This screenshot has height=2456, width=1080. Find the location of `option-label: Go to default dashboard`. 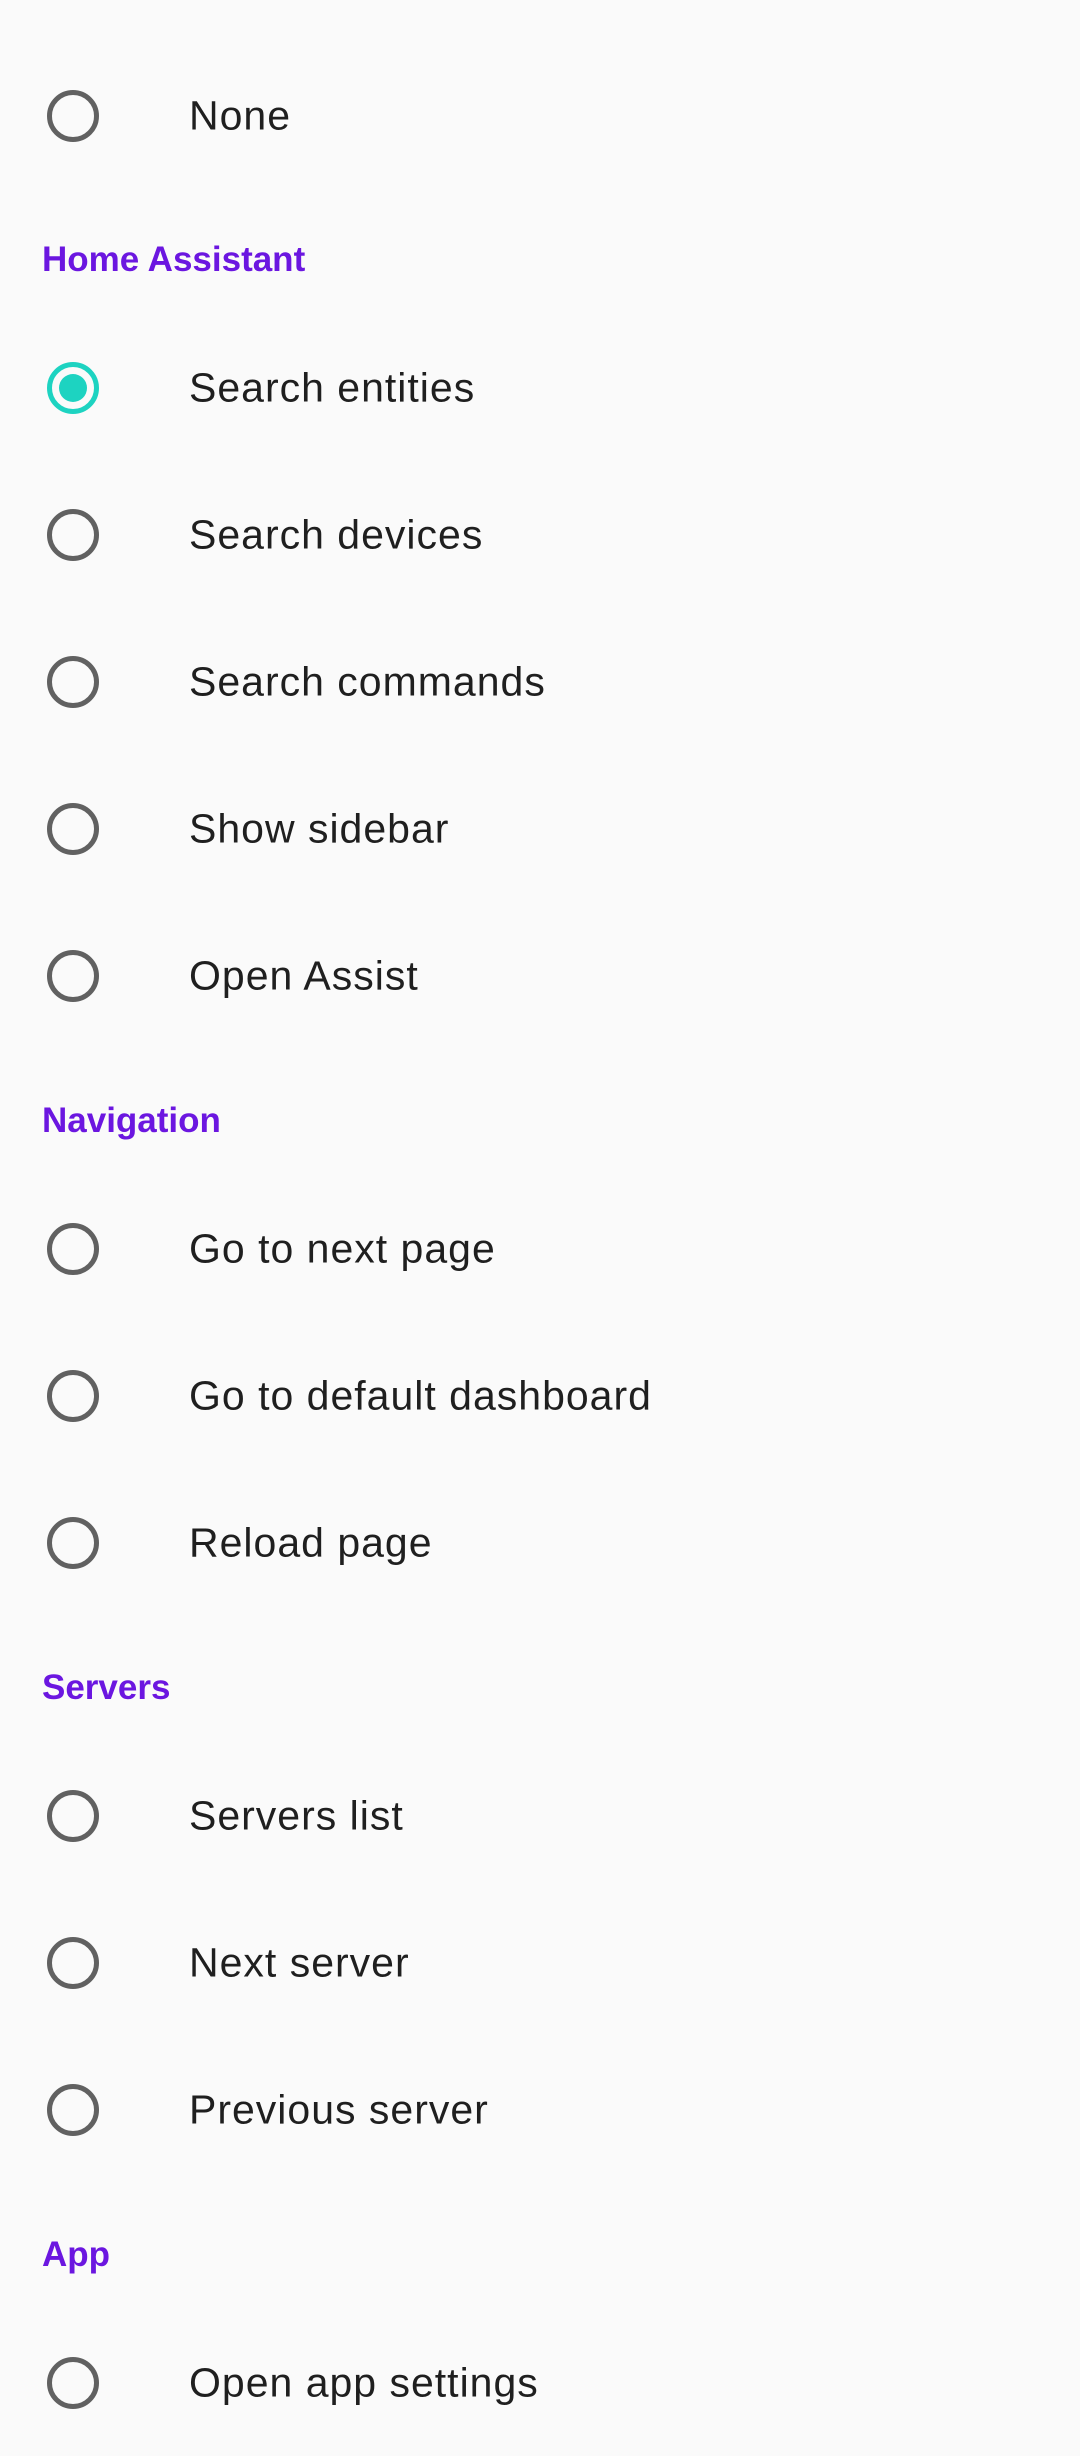

option-label: Go to default dashboard is located at coordinates (420, 1395).